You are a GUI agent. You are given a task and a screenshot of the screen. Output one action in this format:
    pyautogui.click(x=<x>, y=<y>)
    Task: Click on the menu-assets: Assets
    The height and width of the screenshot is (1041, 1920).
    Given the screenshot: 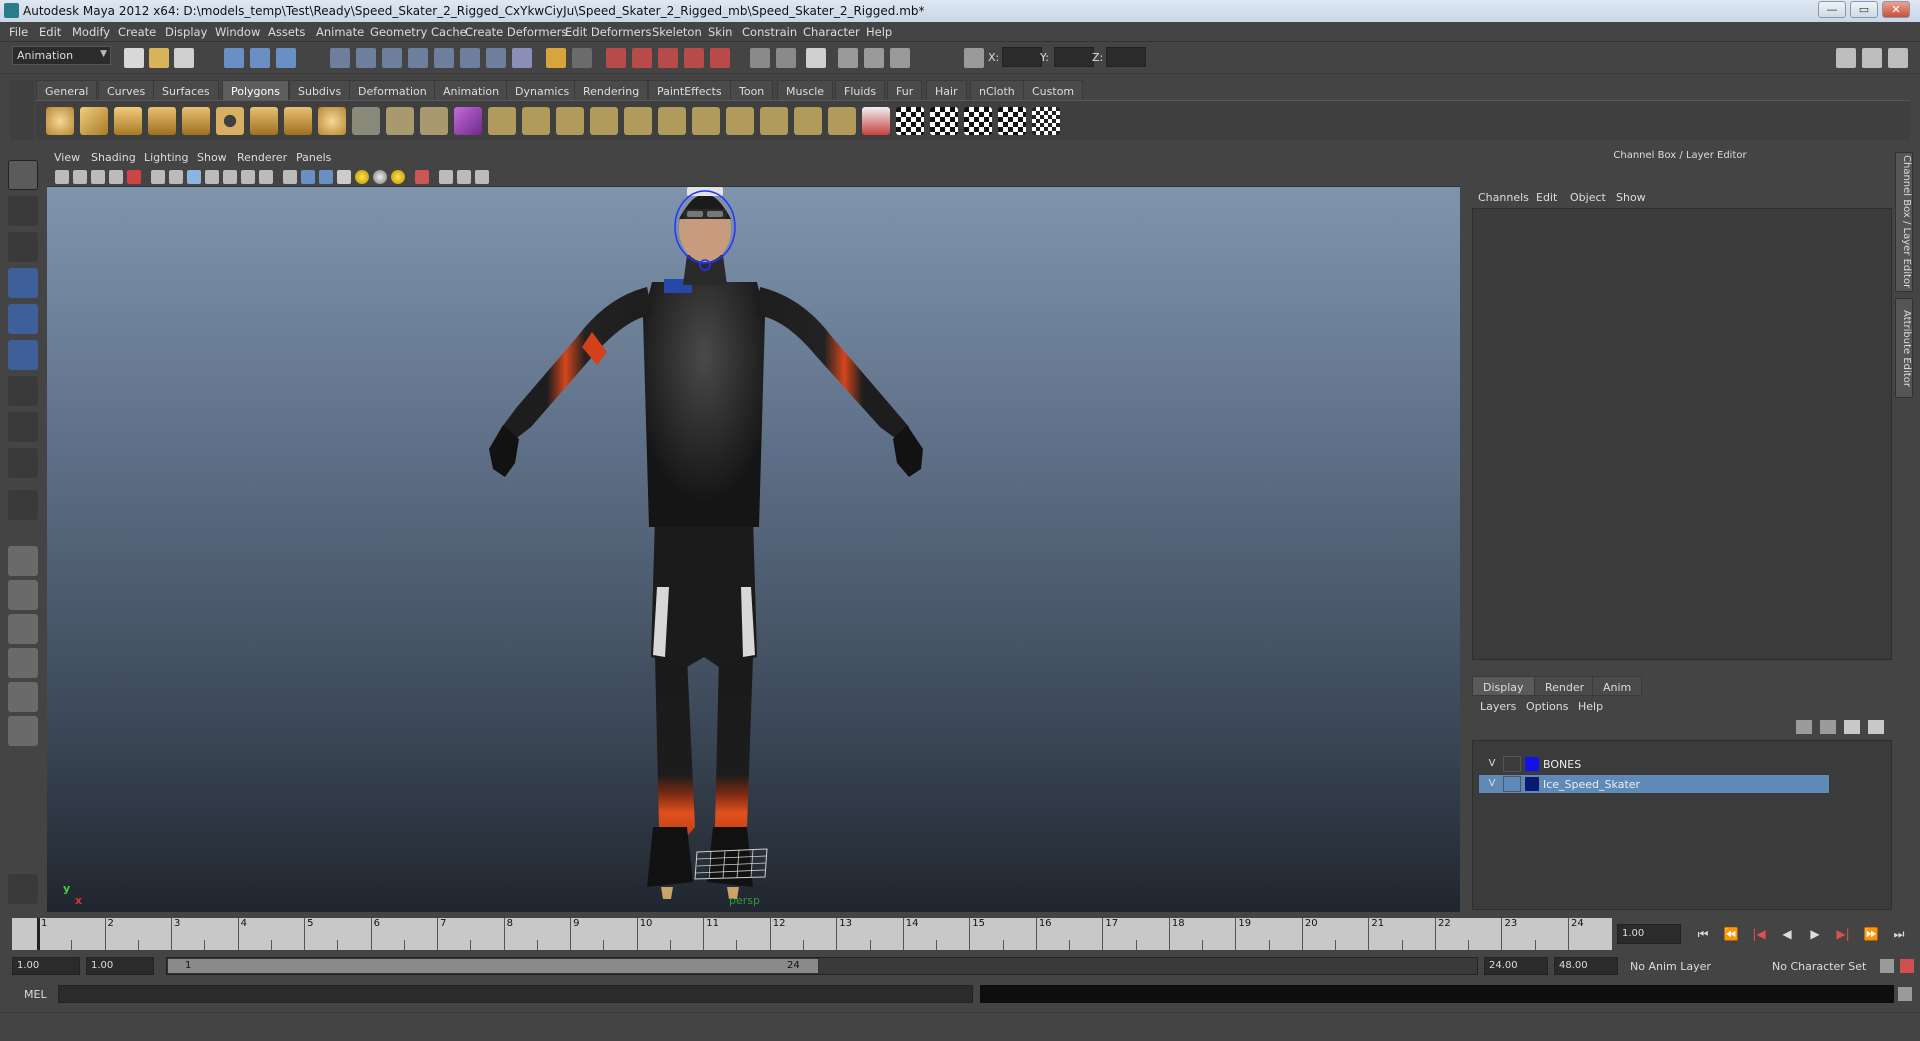 What is the action you would take?
    pyautogui.click(x=286, y=32)
    